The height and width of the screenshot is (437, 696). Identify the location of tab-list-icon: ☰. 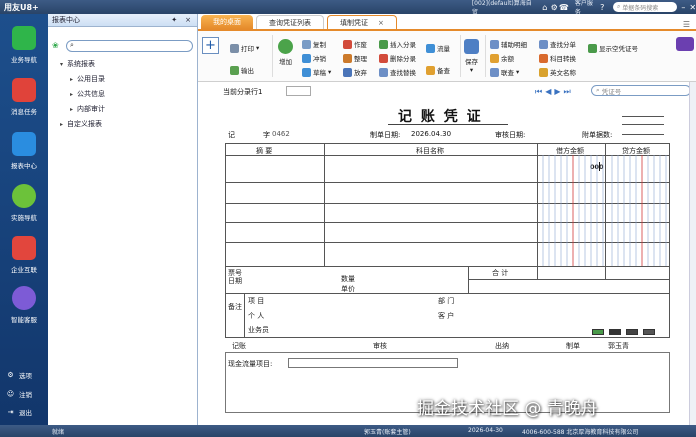
(686, 24).